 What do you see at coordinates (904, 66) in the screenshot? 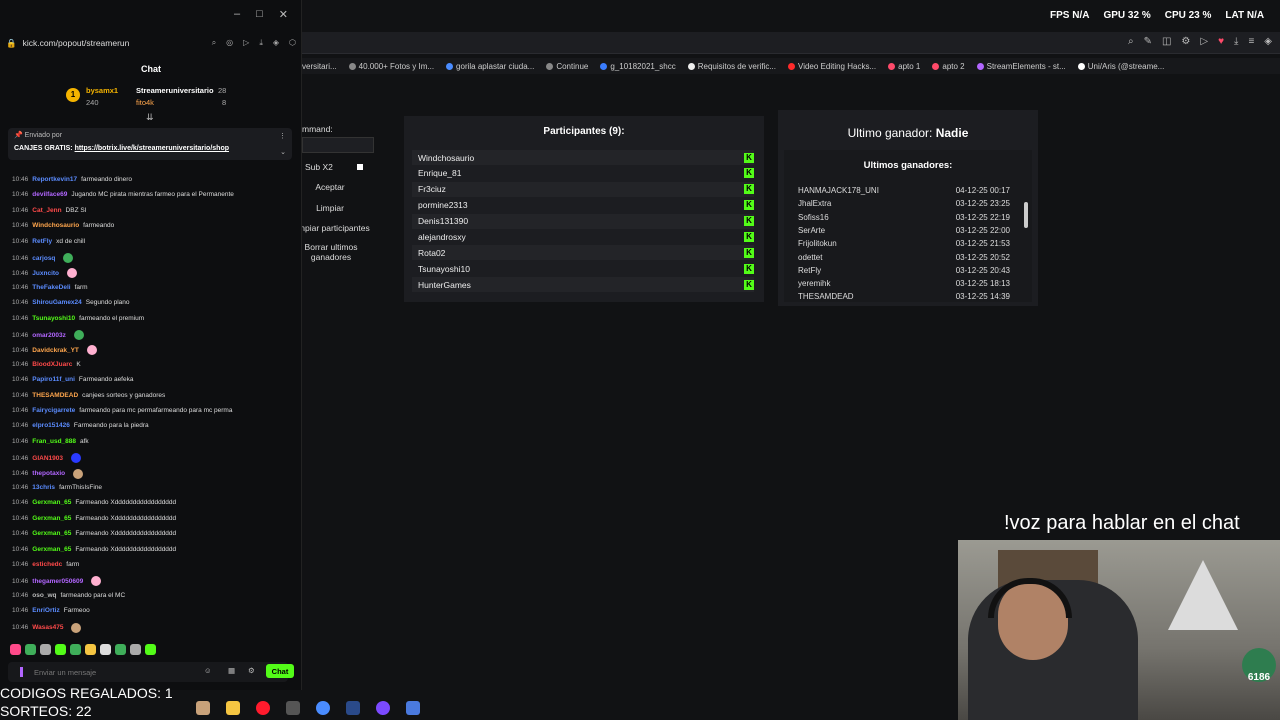
I see `bookmark-item: apto 1` at bounding box center [904, 66].